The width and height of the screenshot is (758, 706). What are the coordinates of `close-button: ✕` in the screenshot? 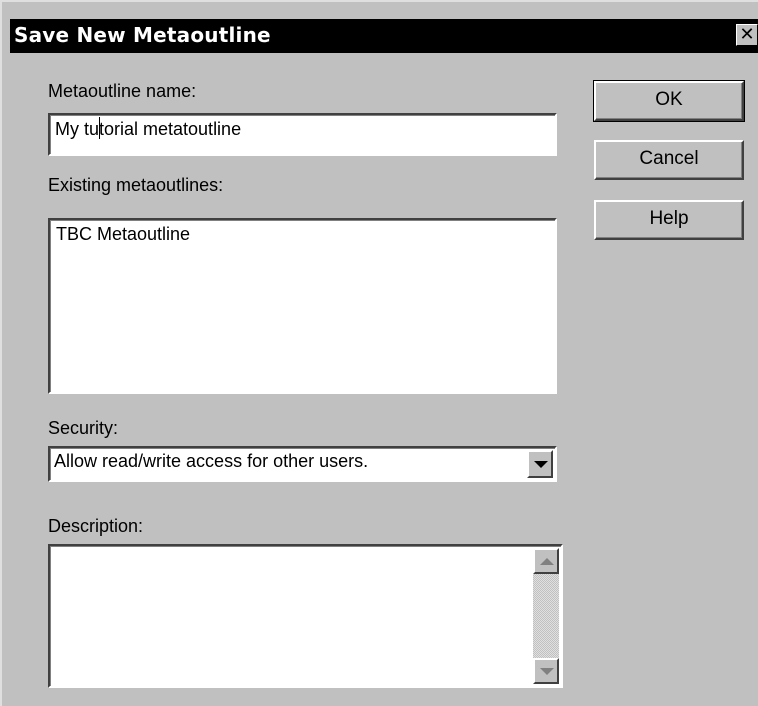 It's located at (747, 35).